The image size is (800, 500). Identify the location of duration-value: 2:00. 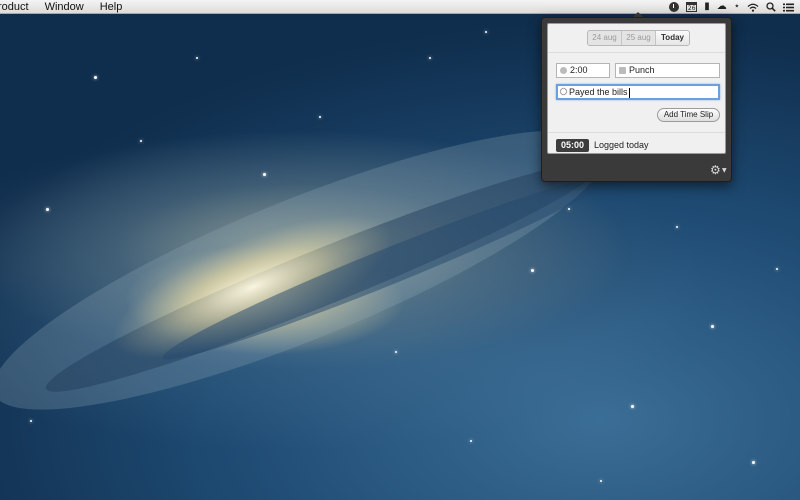
(579, 70).